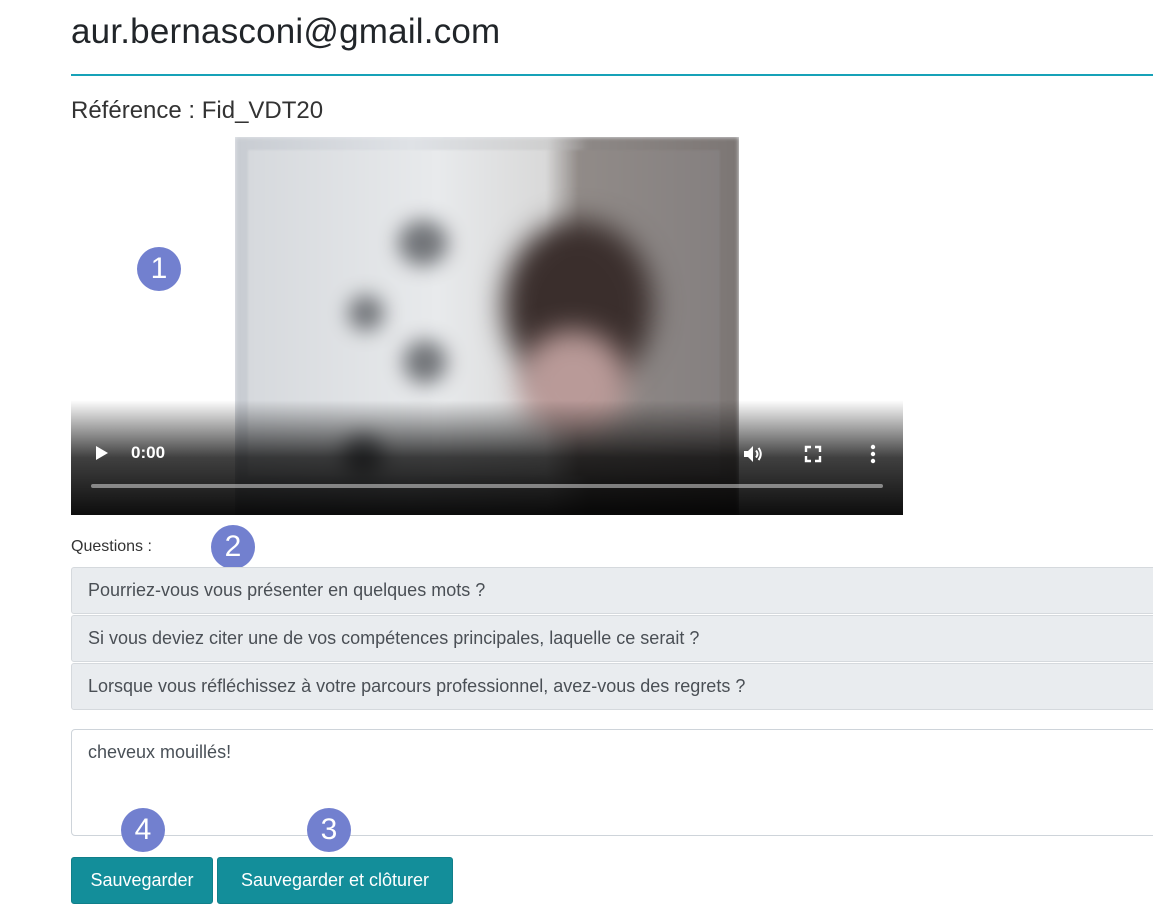  What do you see at coordinates (233, 547) in the screenshot?
I see `step-badge-2: 2` at bounding box center [233, 547].